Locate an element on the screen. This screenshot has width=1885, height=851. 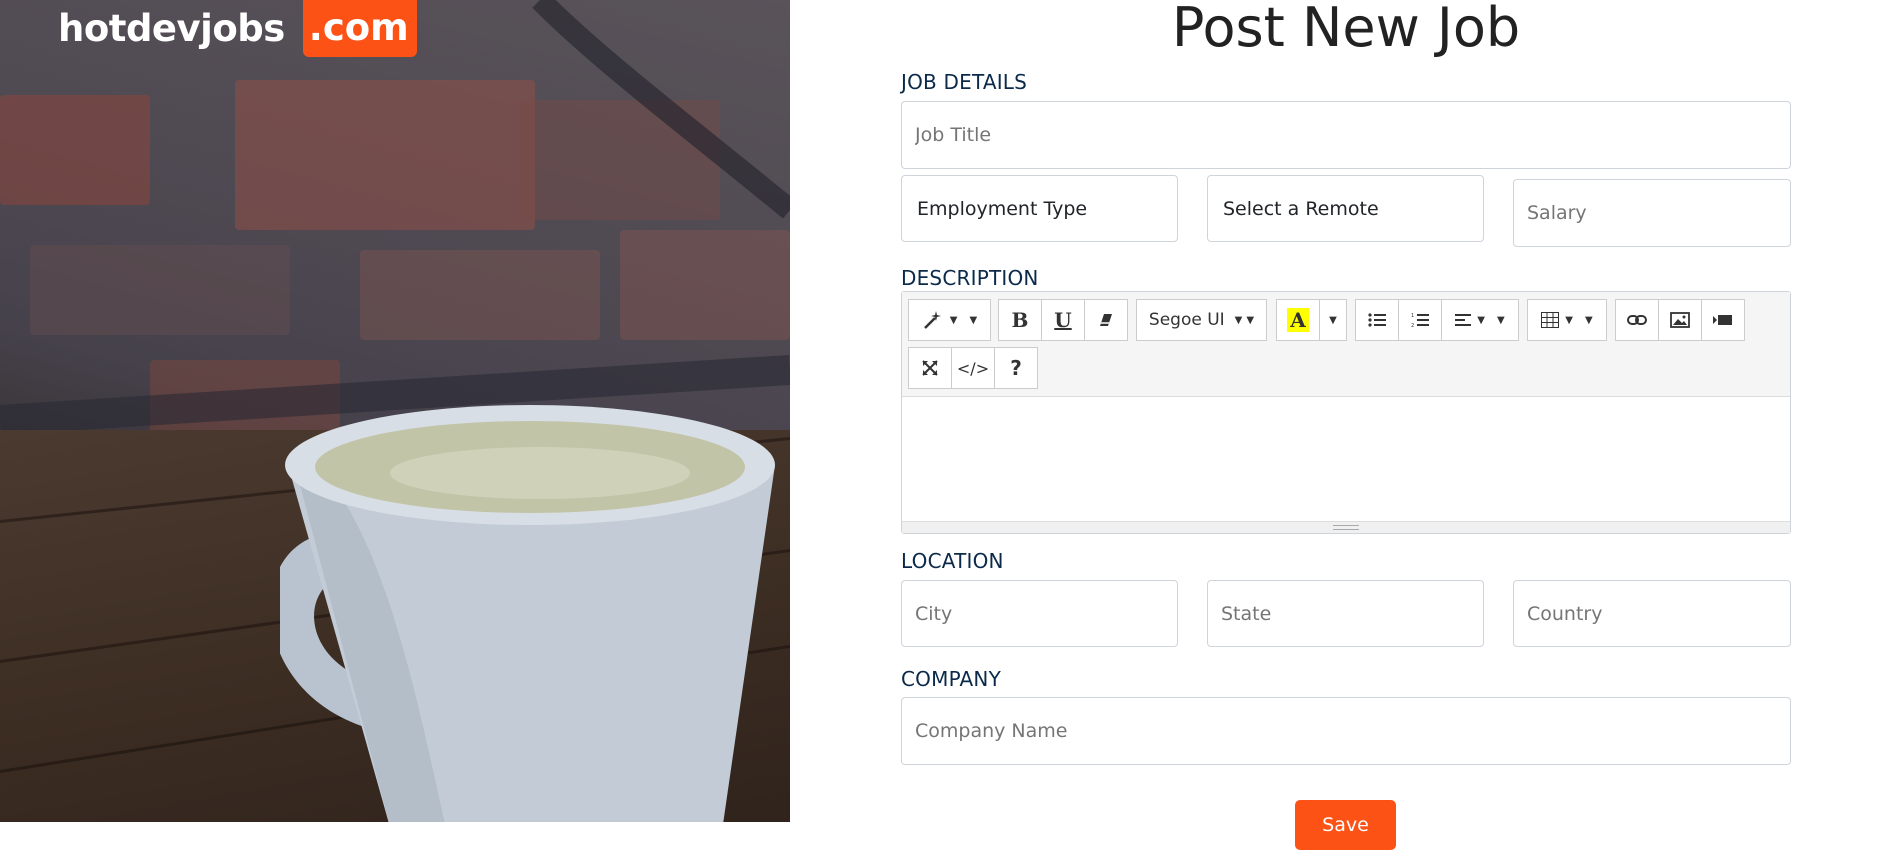
brand-tld: .com is located at coordinates (359, 28).